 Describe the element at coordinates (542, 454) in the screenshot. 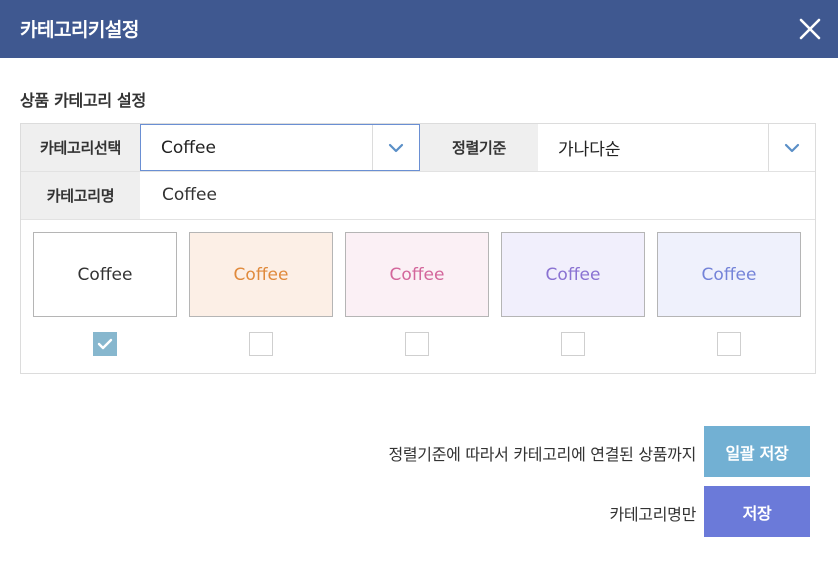

I see `bulk-save-description: 정렬기준에 따라서 카테고리에 연결된 상품까지` at that location.